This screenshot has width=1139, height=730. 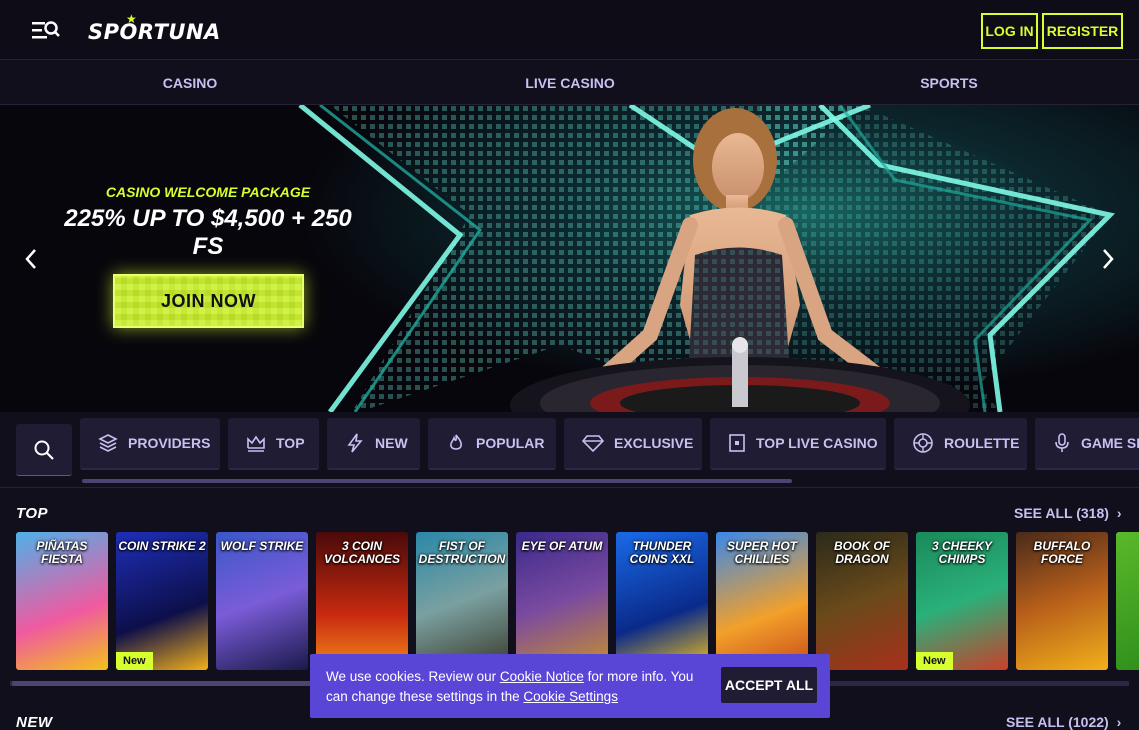 What do you see at coordinates (949, 82) in the screenshot?
I see `nav-item-sports: SPORTS` at bounding box center [949, 82].